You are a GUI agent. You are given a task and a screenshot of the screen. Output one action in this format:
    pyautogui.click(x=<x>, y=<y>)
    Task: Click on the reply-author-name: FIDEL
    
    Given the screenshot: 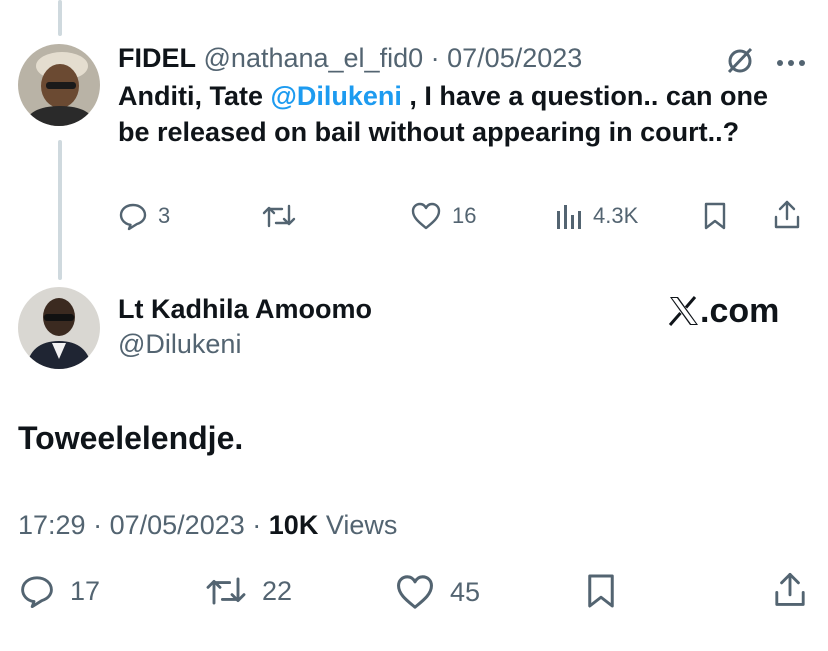 What is the action you would take?
    pyautogui.click(x=157, y=58)
    